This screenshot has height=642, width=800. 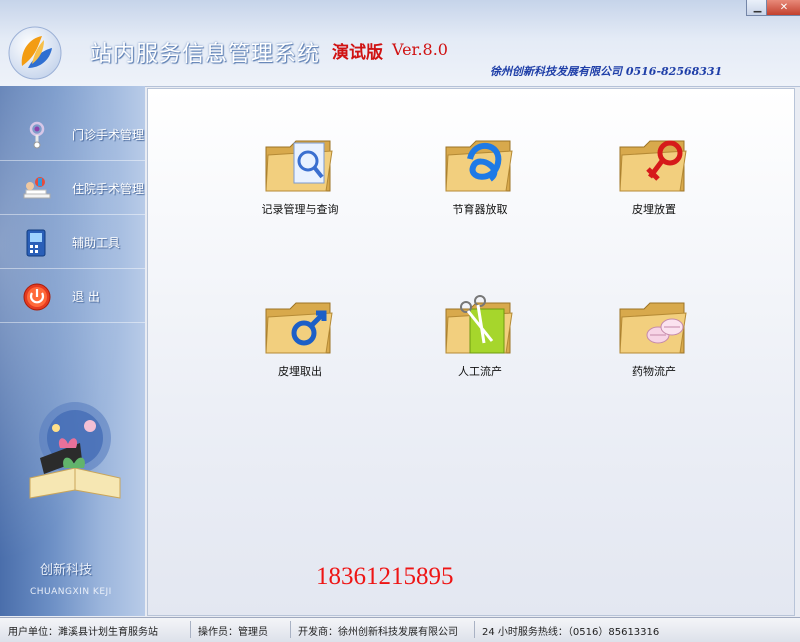 I want to click on tile-label: 人工流产, so click(x=480, y=371).